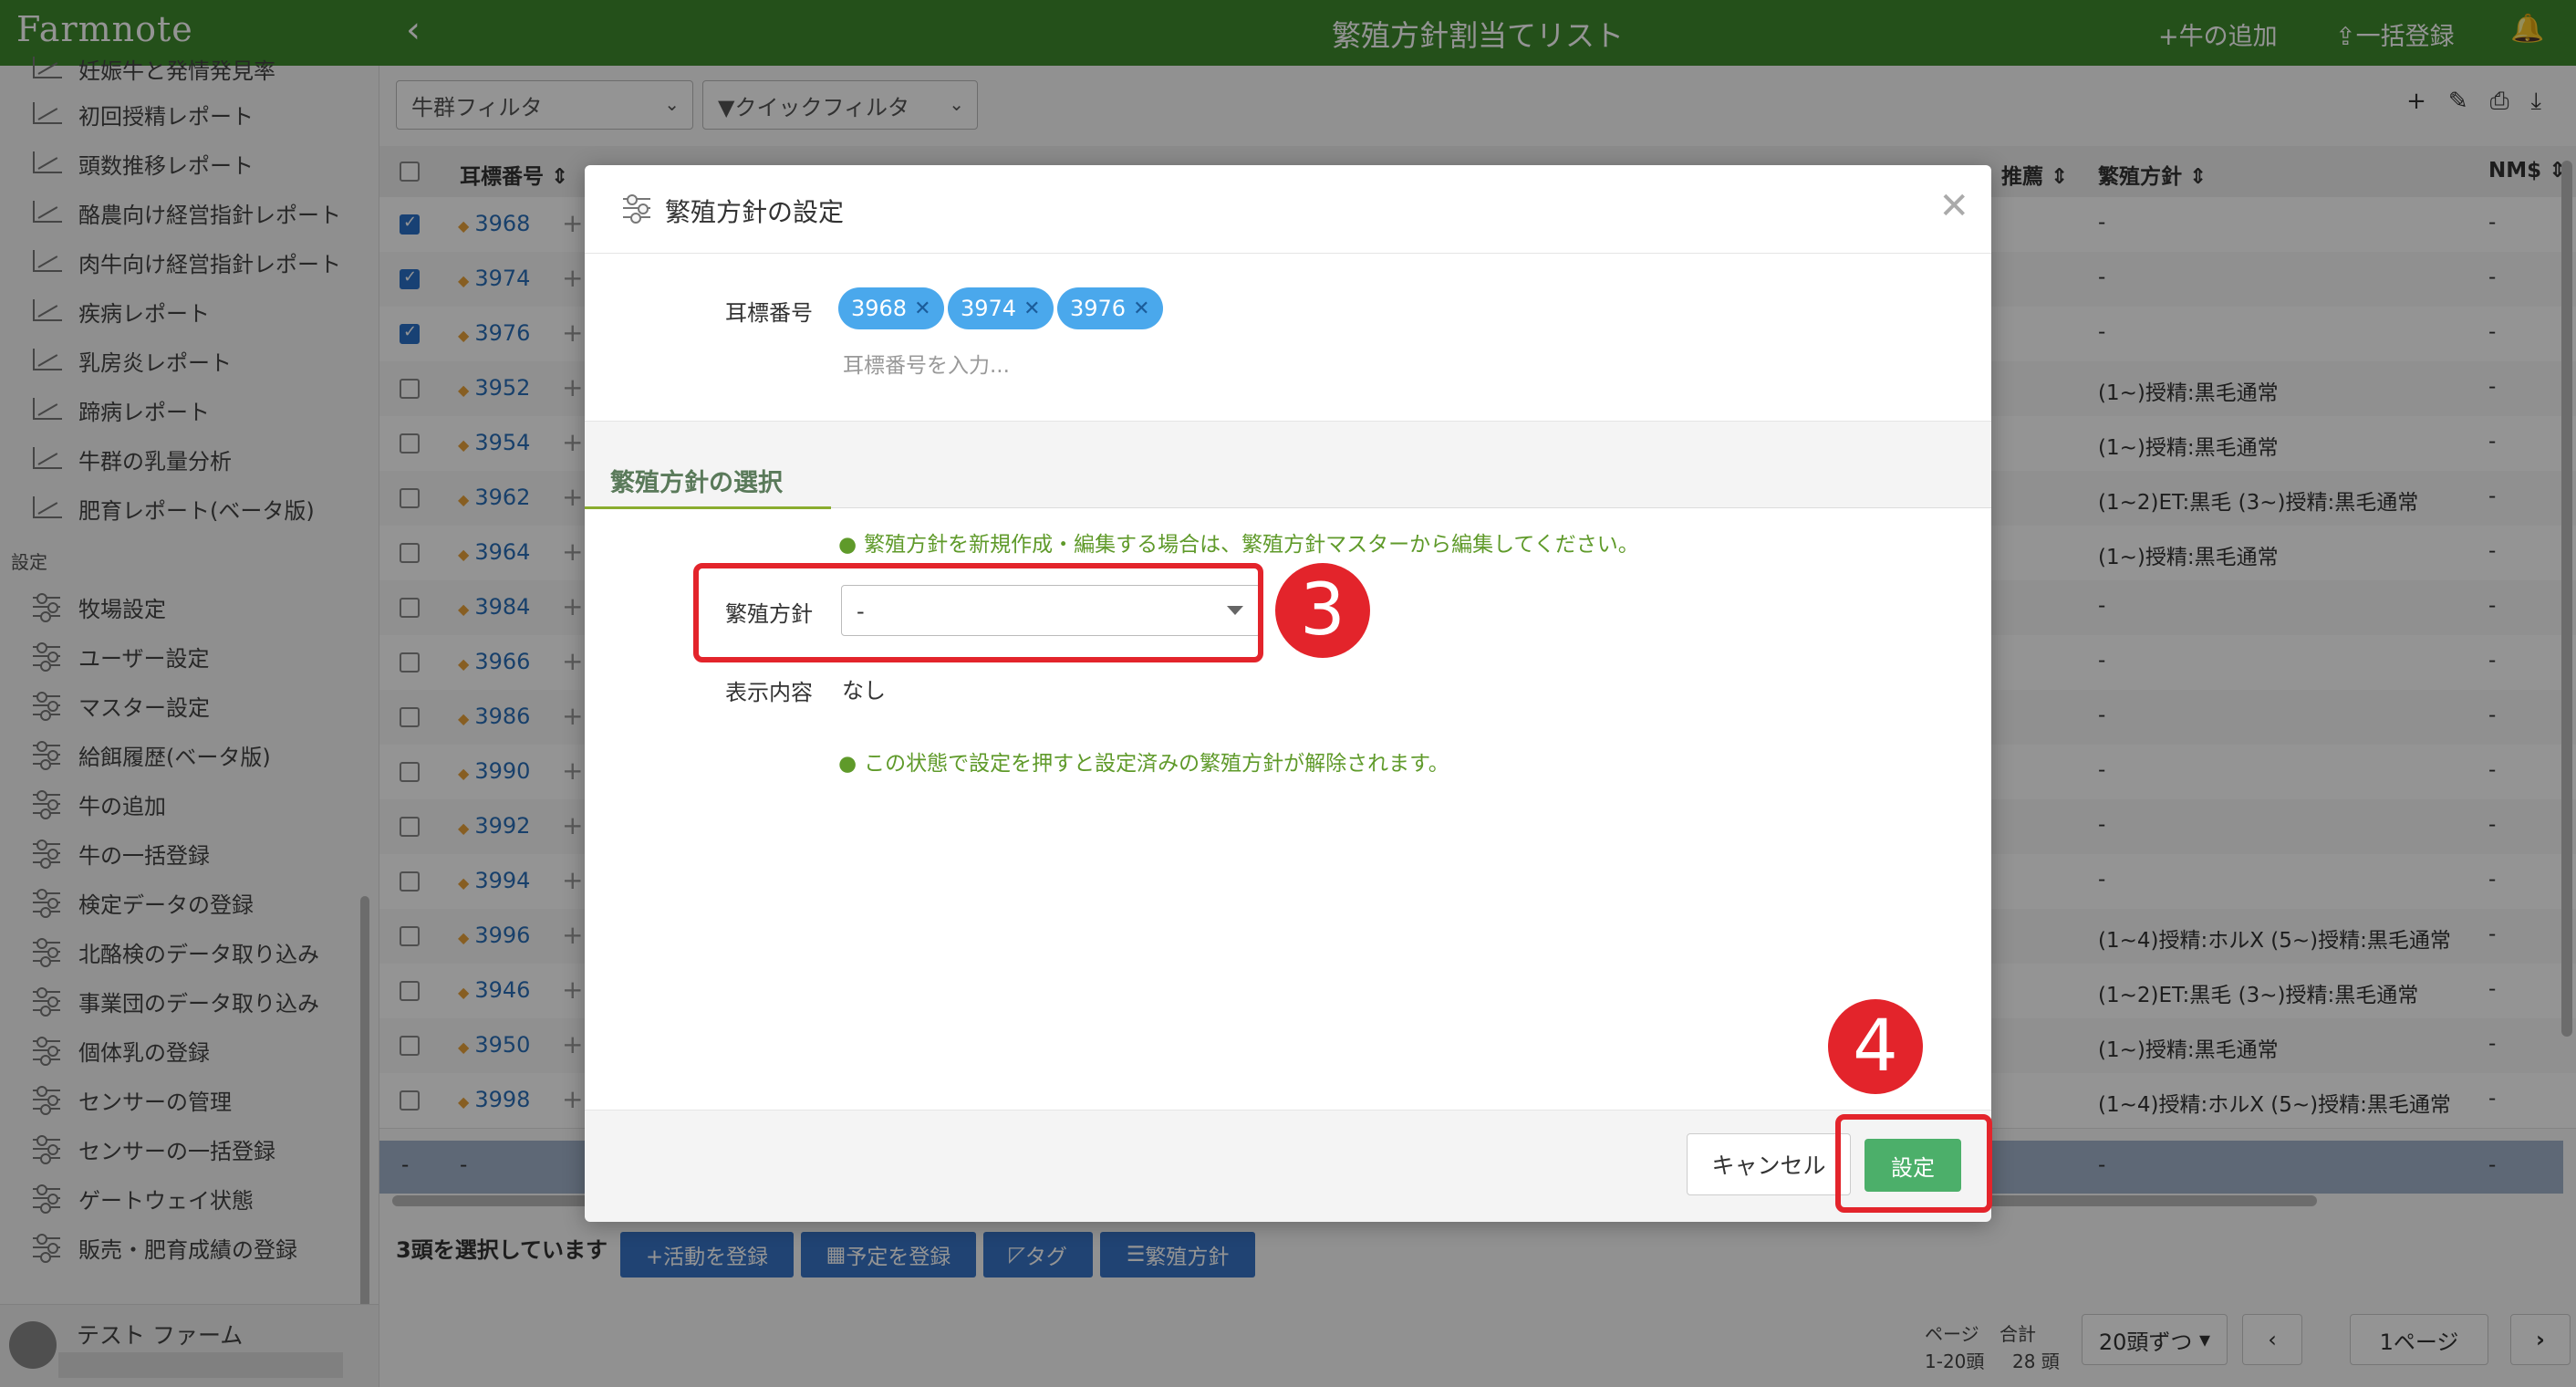 Image resolution: width=2576 pixels, height=1387 pixels. Describe the element at coordinates (769, 692) in the screenshot. I see `display-label: 表示内容` at that location.